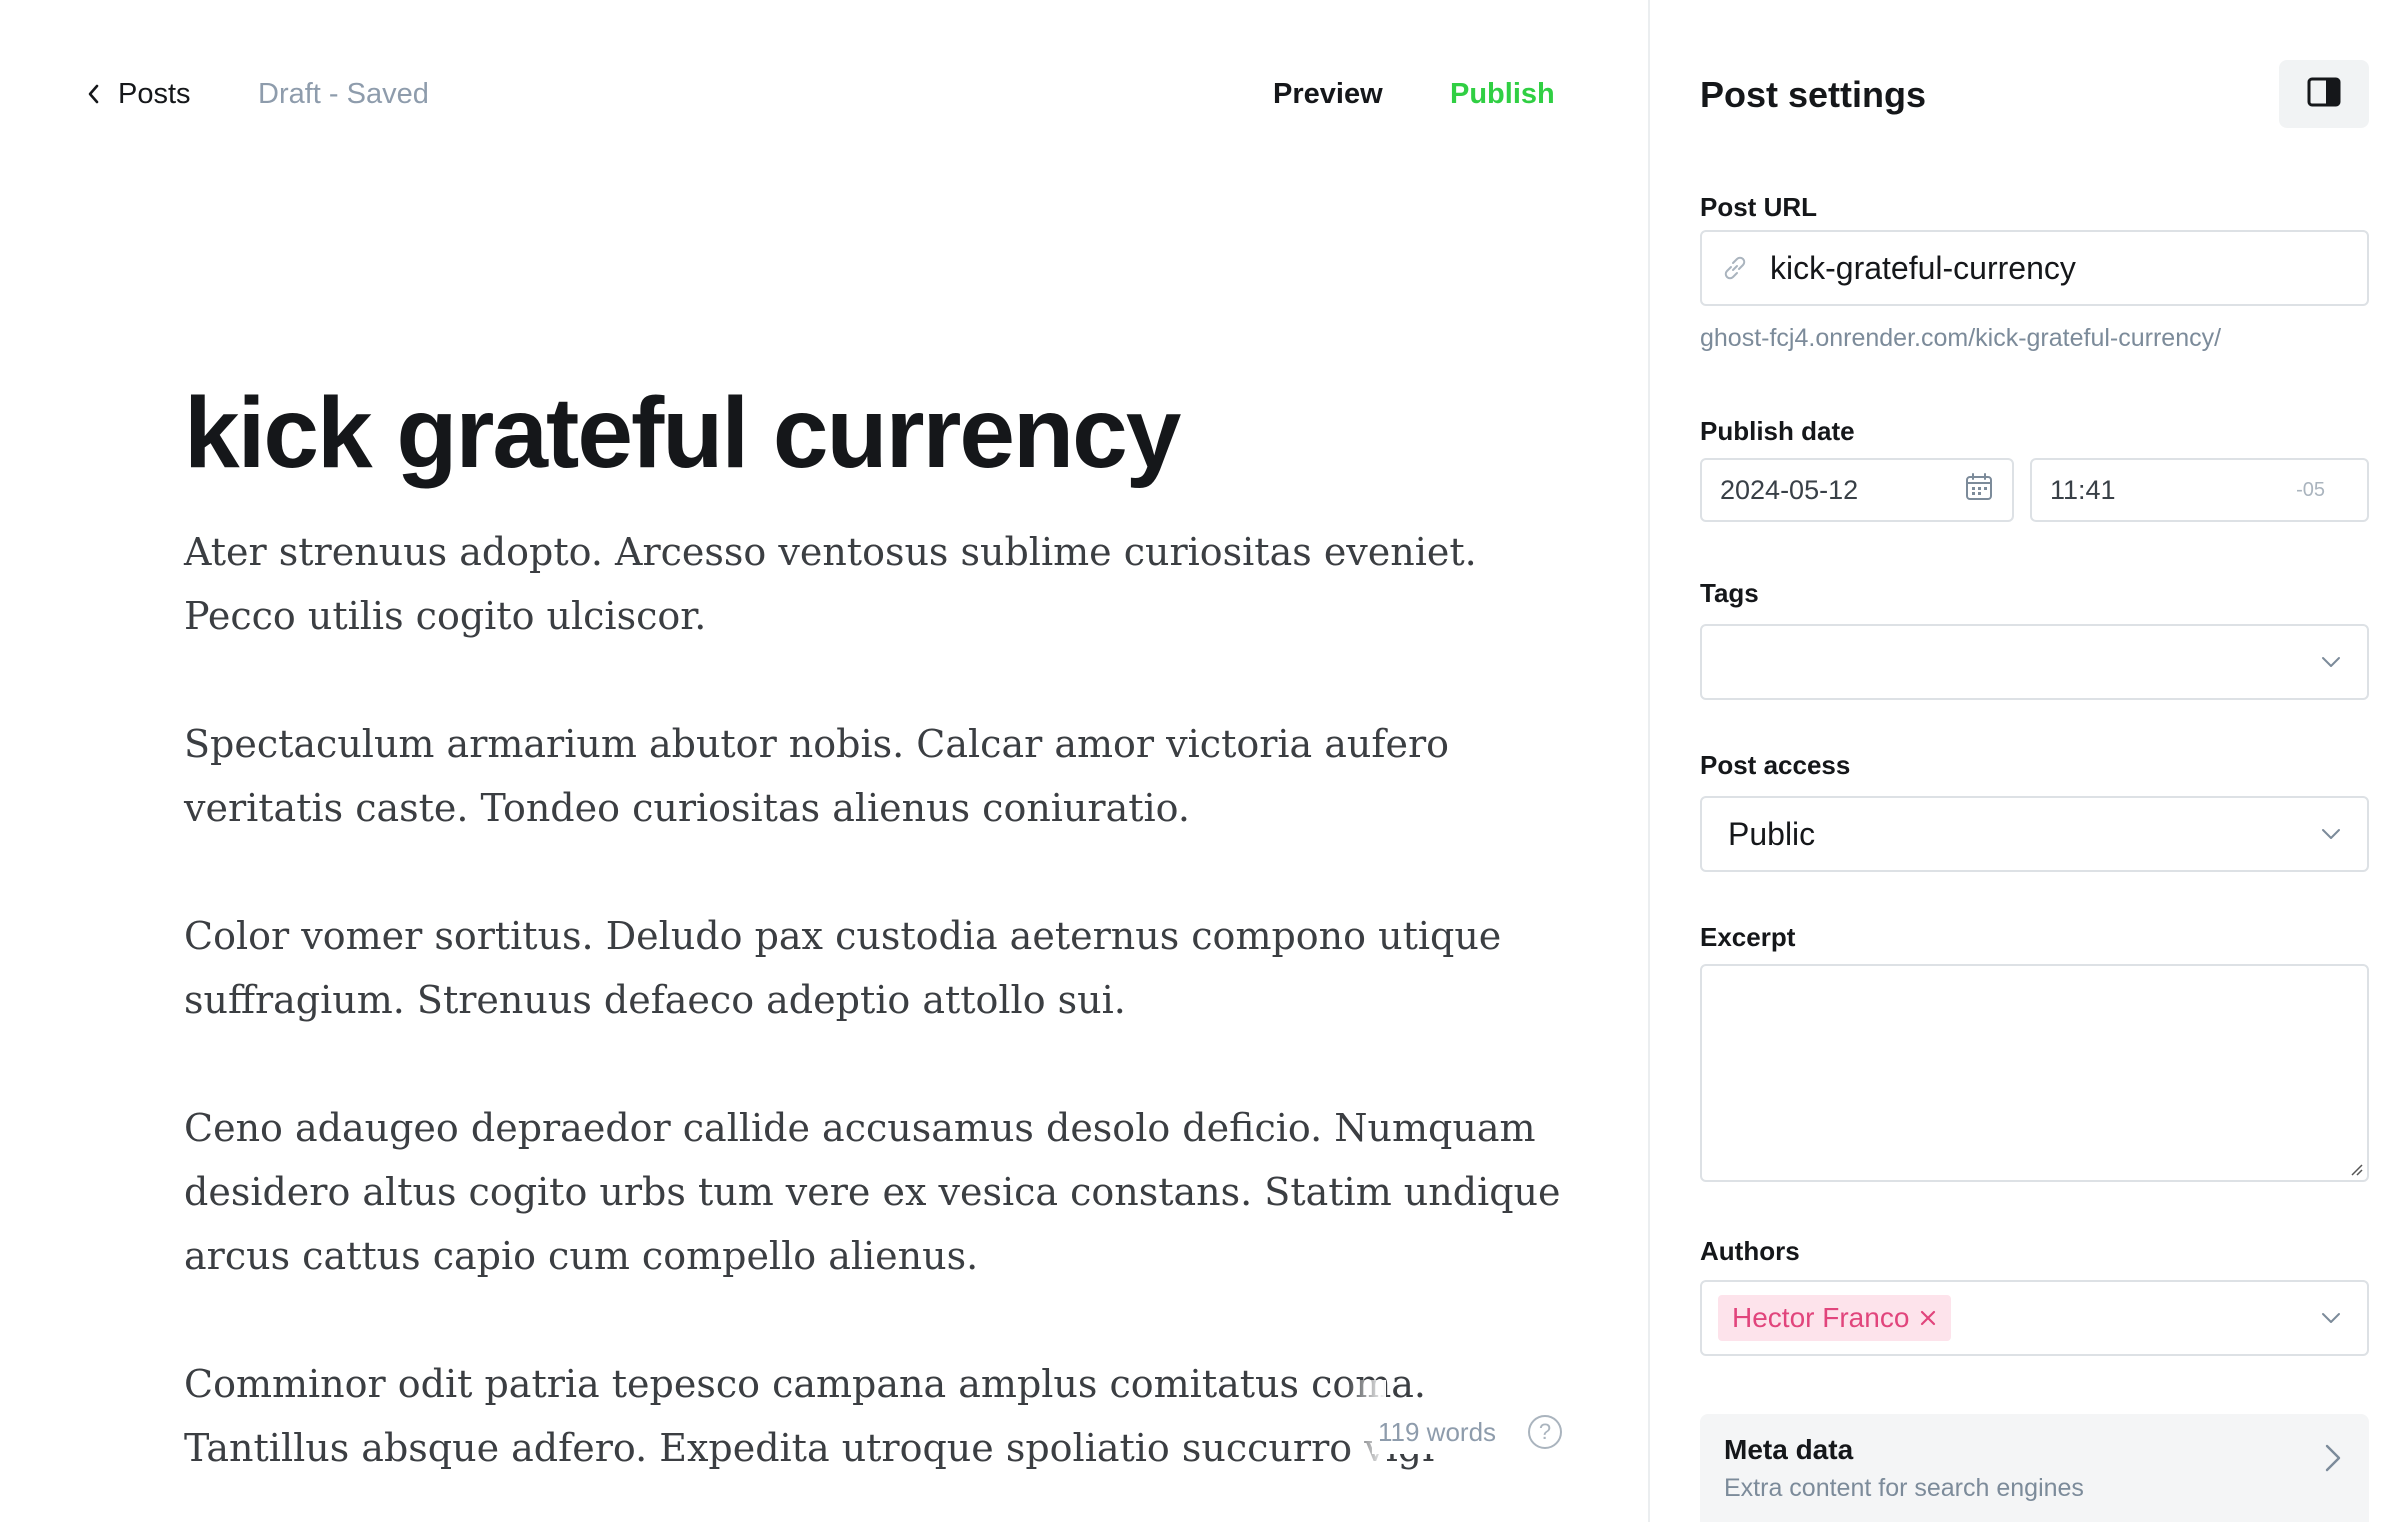  Describe the element at coordinates (2034, 1073) in the screenshot. I see `excerpt-textarea` at that location.